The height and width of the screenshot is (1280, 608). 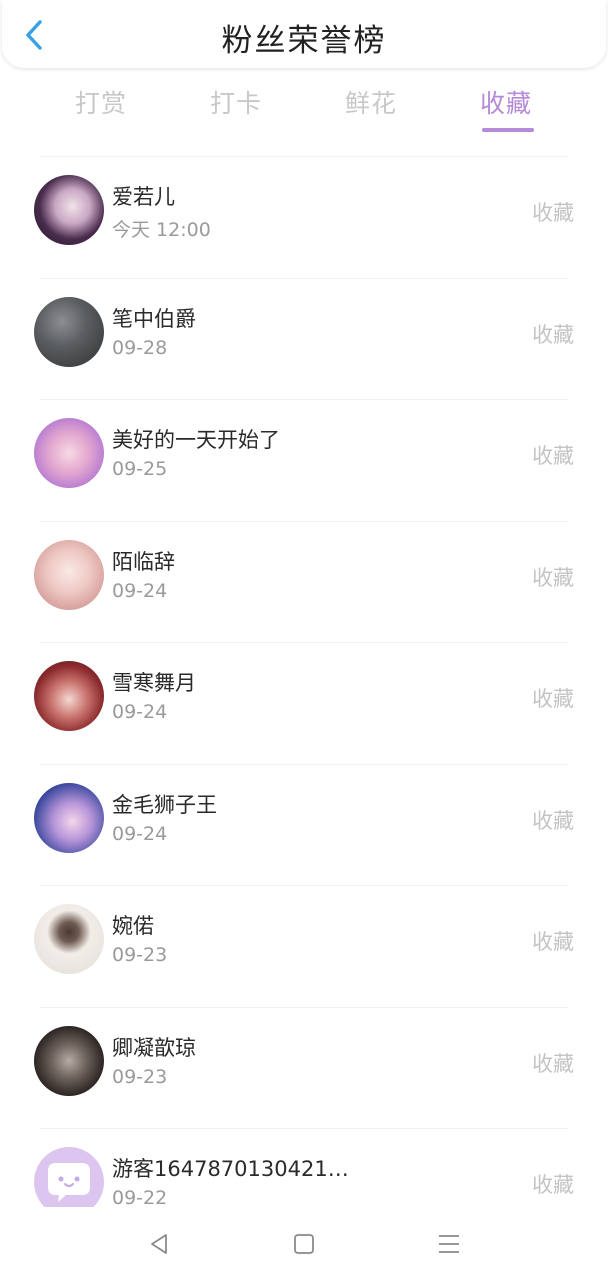 I want to click on list-item: 卿凝歆琼 09-23 收藏, so click(x=304, y=1068).